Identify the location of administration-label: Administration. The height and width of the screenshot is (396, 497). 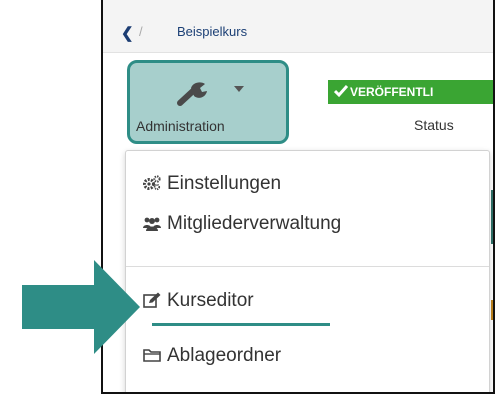
(180, 126).